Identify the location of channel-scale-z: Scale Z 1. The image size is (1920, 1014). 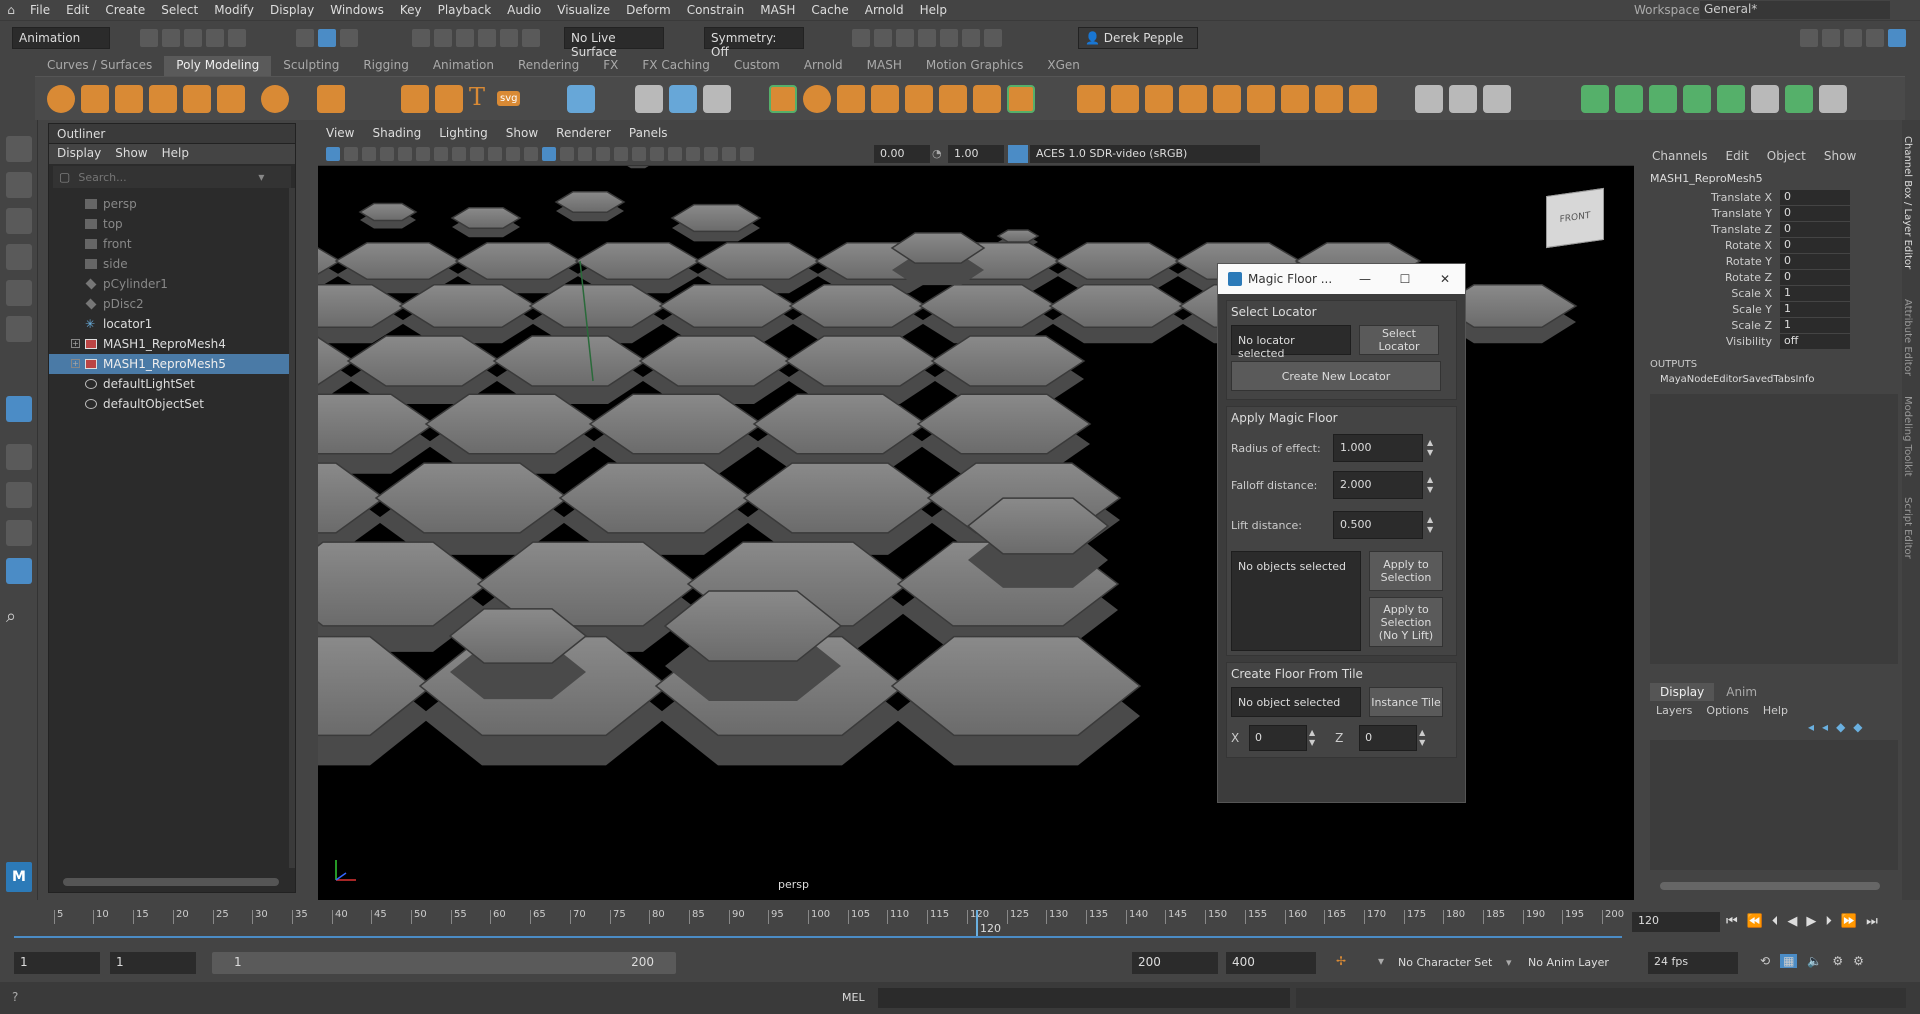
(1772, 325).